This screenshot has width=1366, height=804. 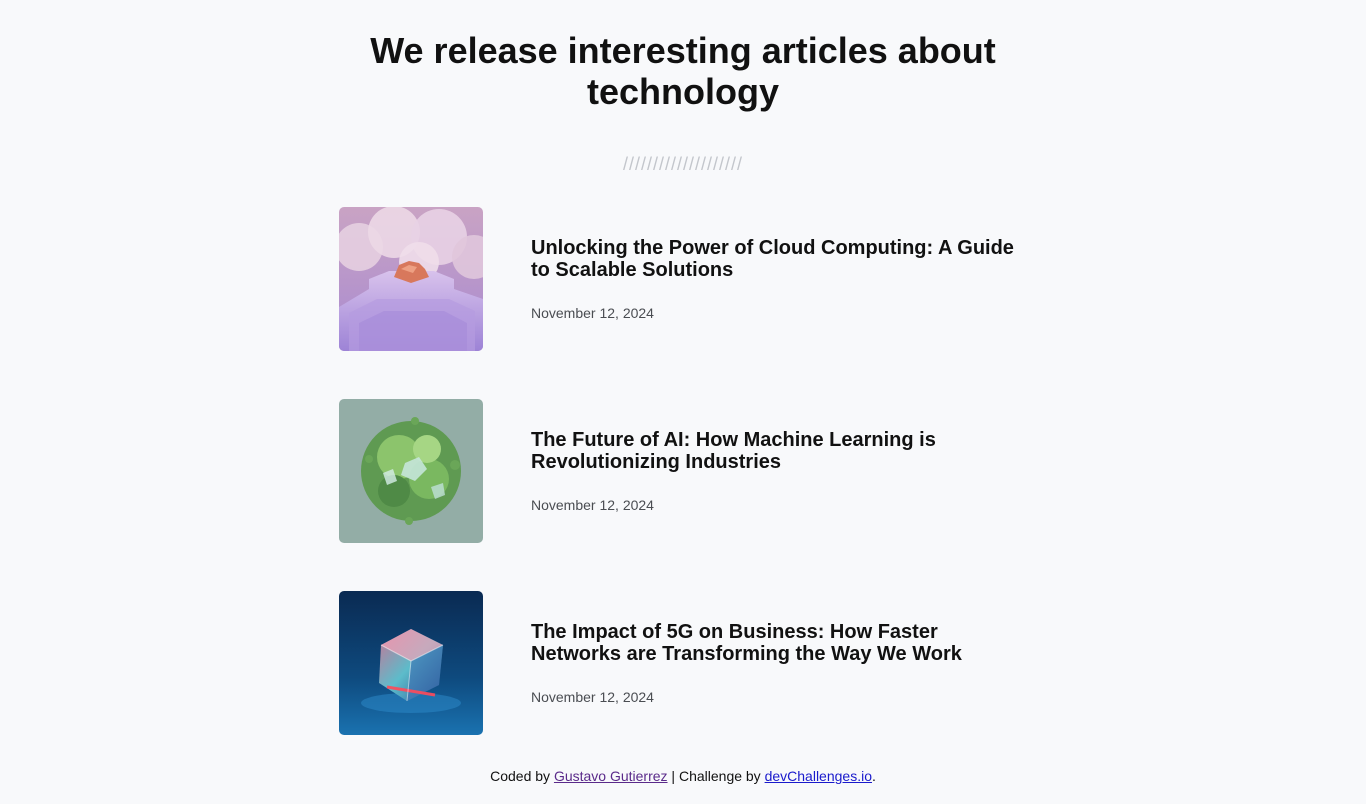 What do you see at coordinates (683, 50) in the screenshot?
I see `page-title-line1: We release interesting articles about` at bounding box center [683, 50].